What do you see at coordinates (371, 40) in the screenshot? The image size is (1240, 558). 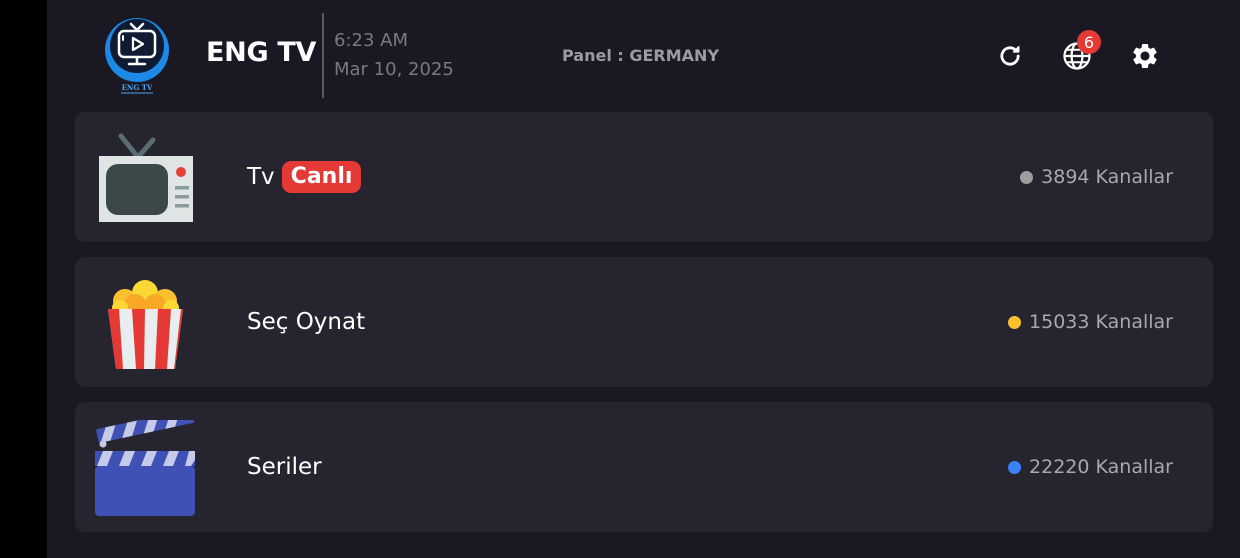 I see `clock-time: 6:23 AM` at bounding box center [371, 40].